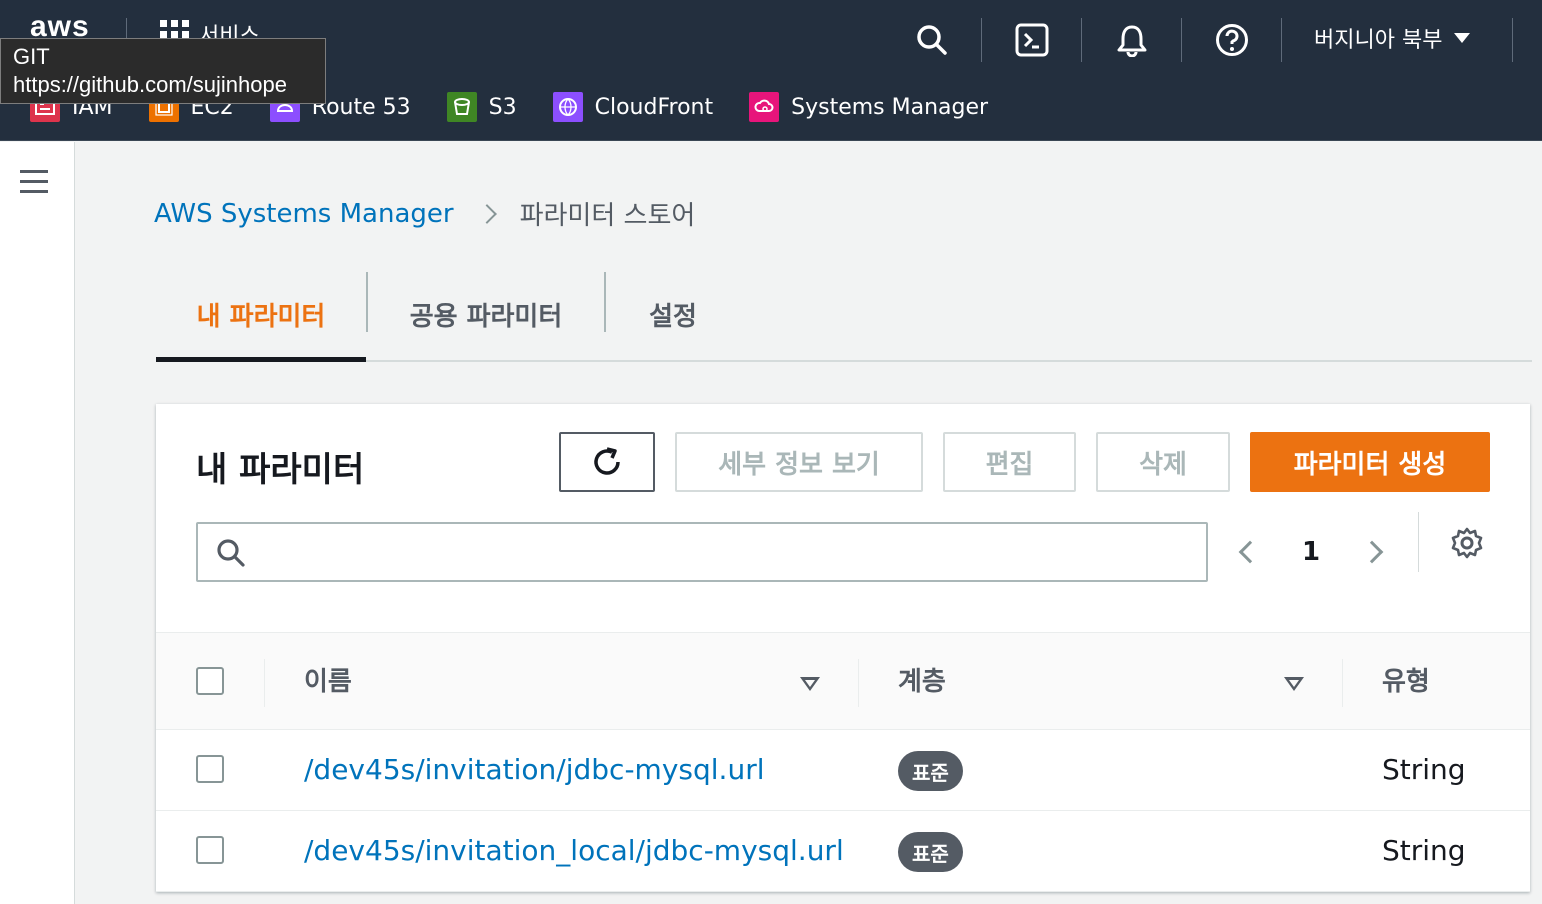 This screenshot has height=904, width=1542. I want to click on create-parameter-button: 파라미터 생성, so click(1370, 462).